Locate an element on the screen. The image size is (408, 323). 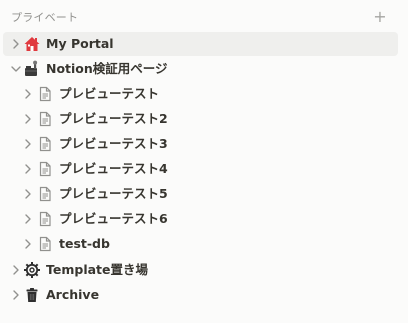
sidebar-item-label: プレビューテスト2 is located at coordinates (113, 118).